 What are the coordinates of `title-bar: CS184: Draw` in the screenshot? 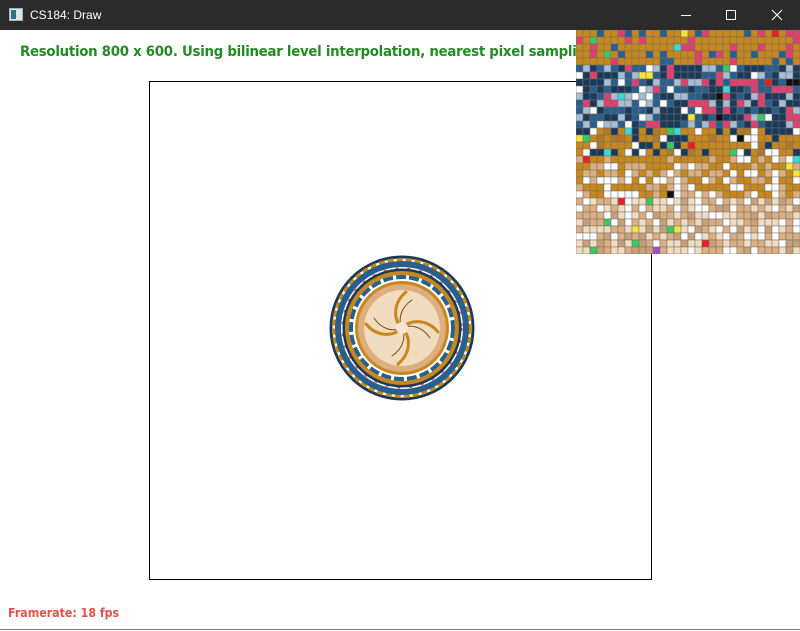 It's located at (400, 15).